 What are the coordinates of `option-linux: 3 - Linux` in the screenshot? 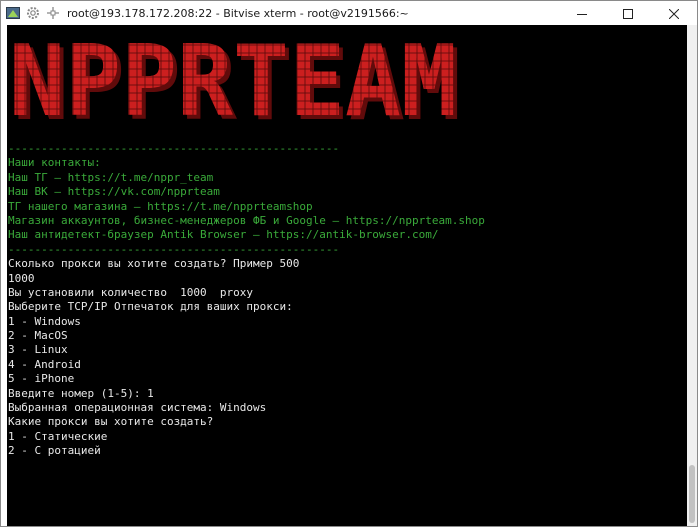 It's located at (38, 350).